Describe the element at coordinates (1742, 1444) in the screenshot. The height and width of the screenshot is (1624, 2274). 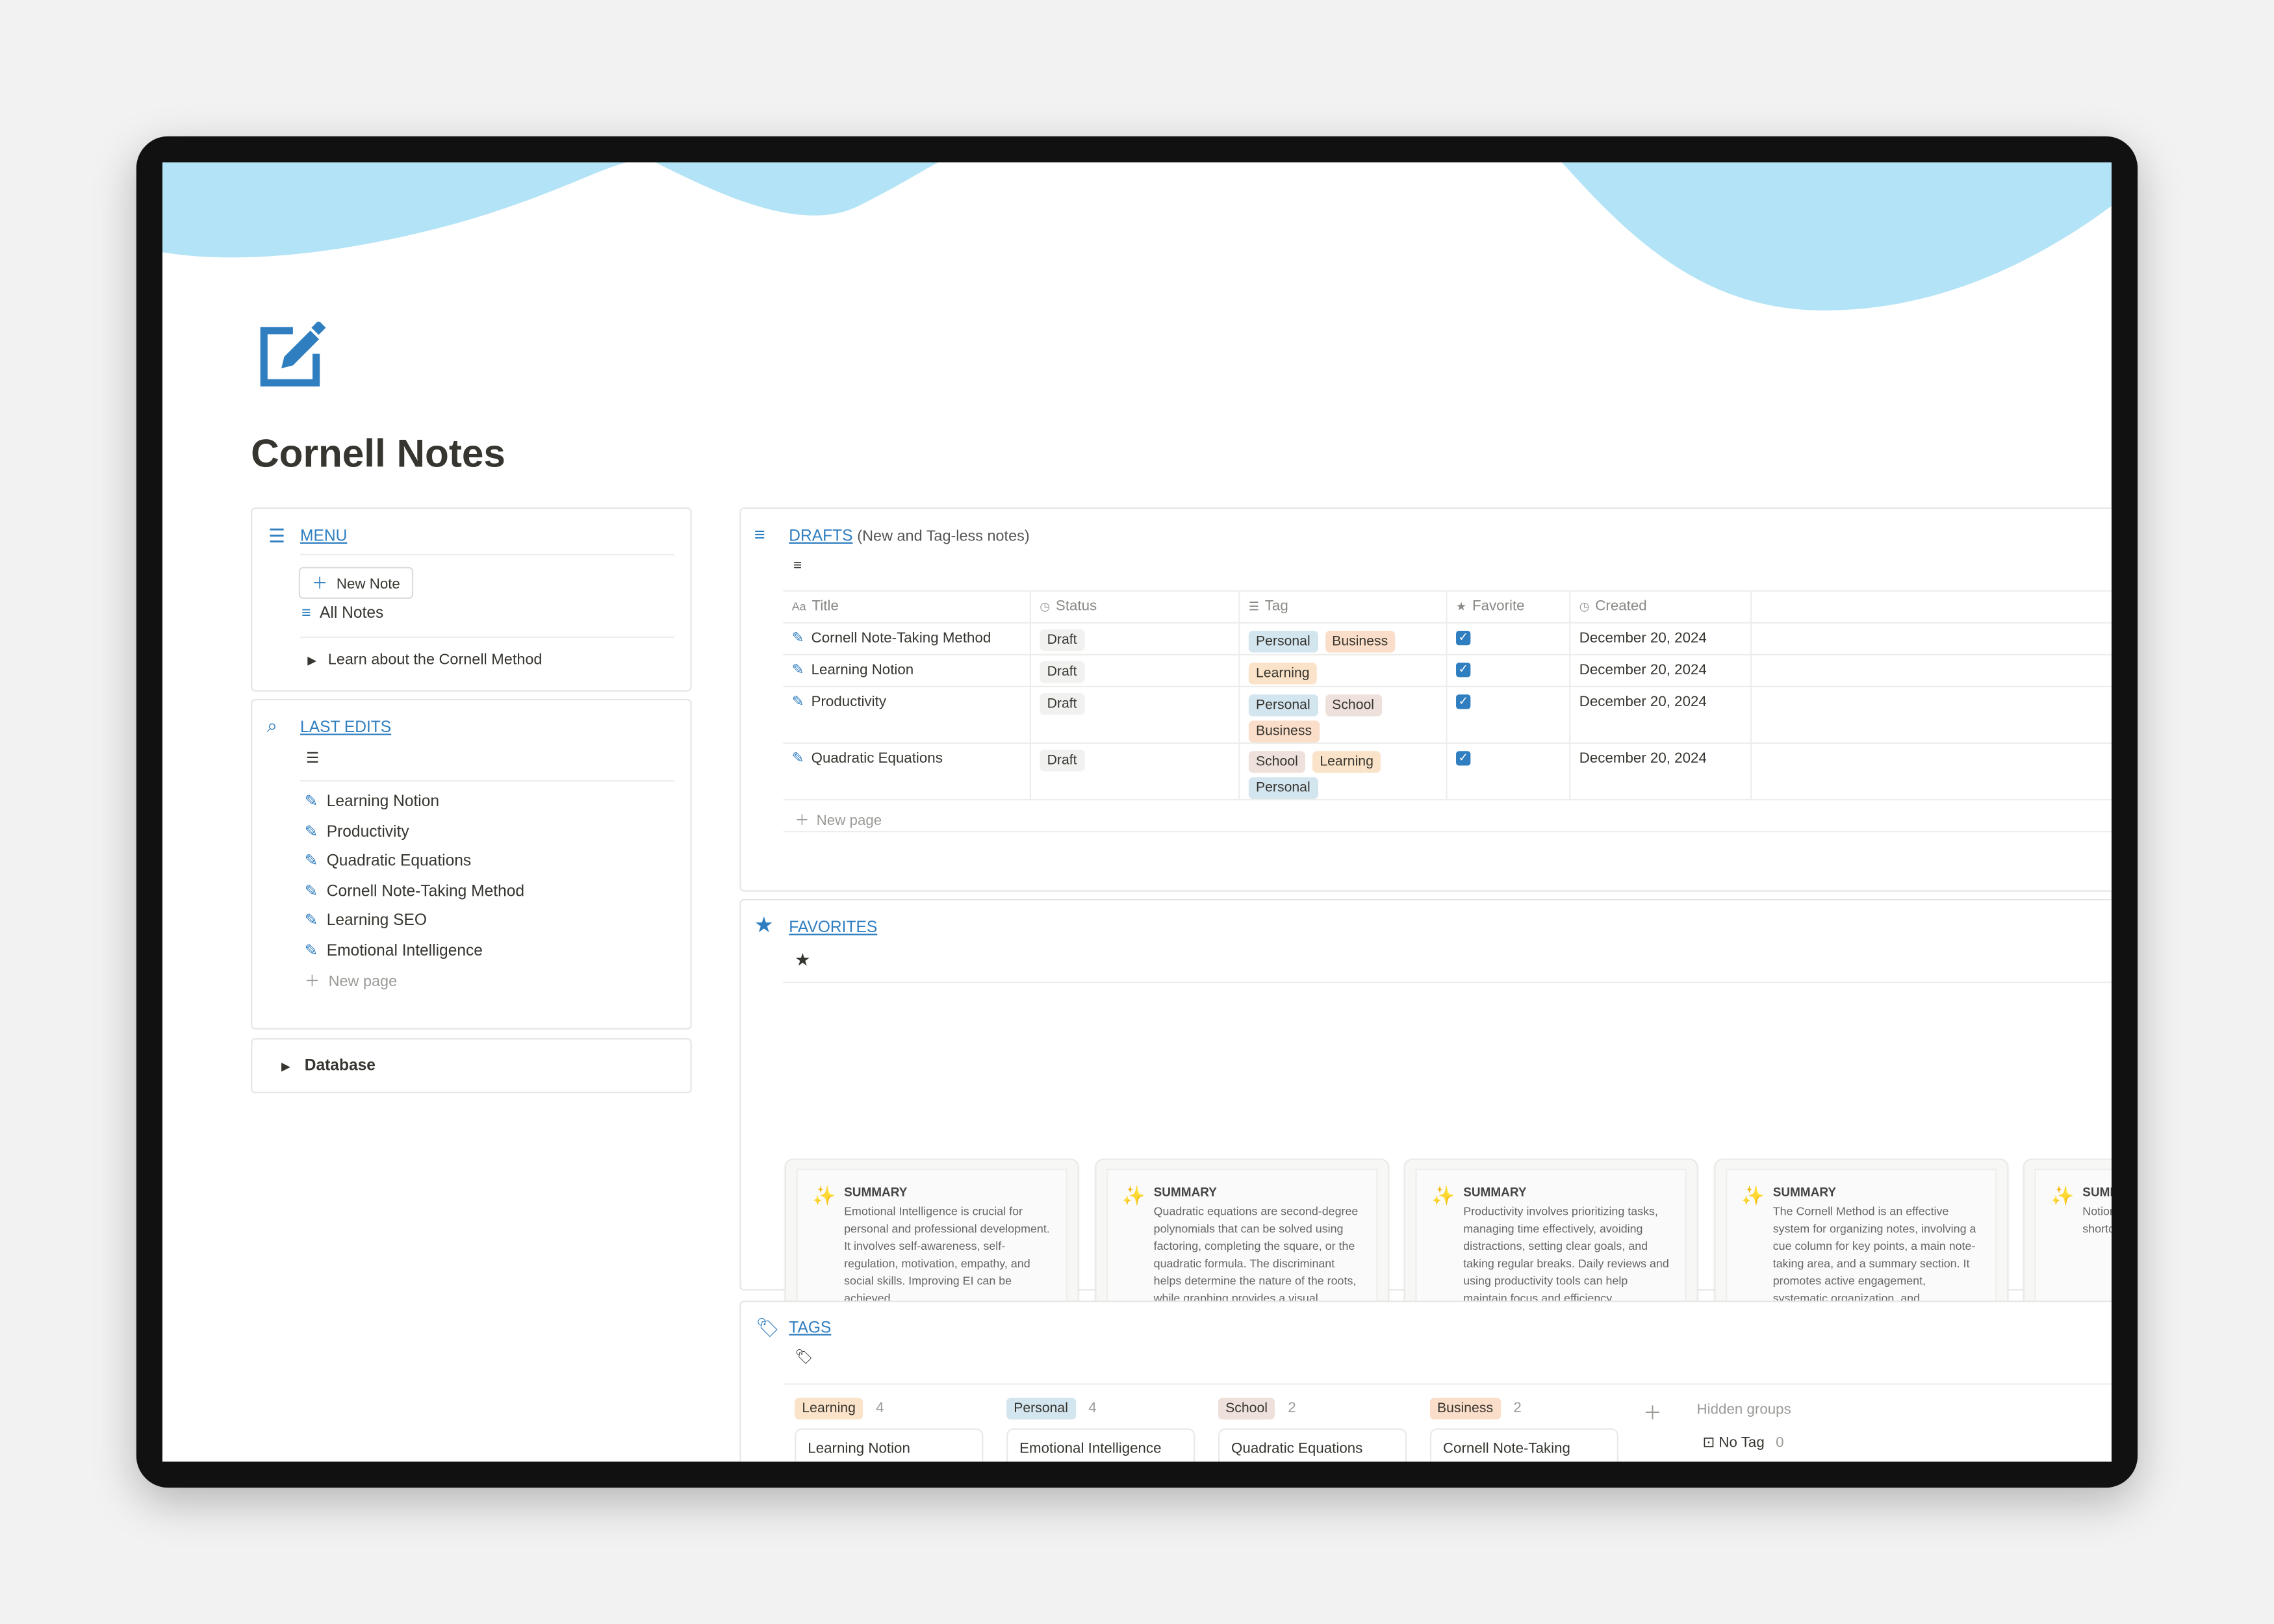
I see `no-tag-group: ⊡ No Tag 0` at that location.